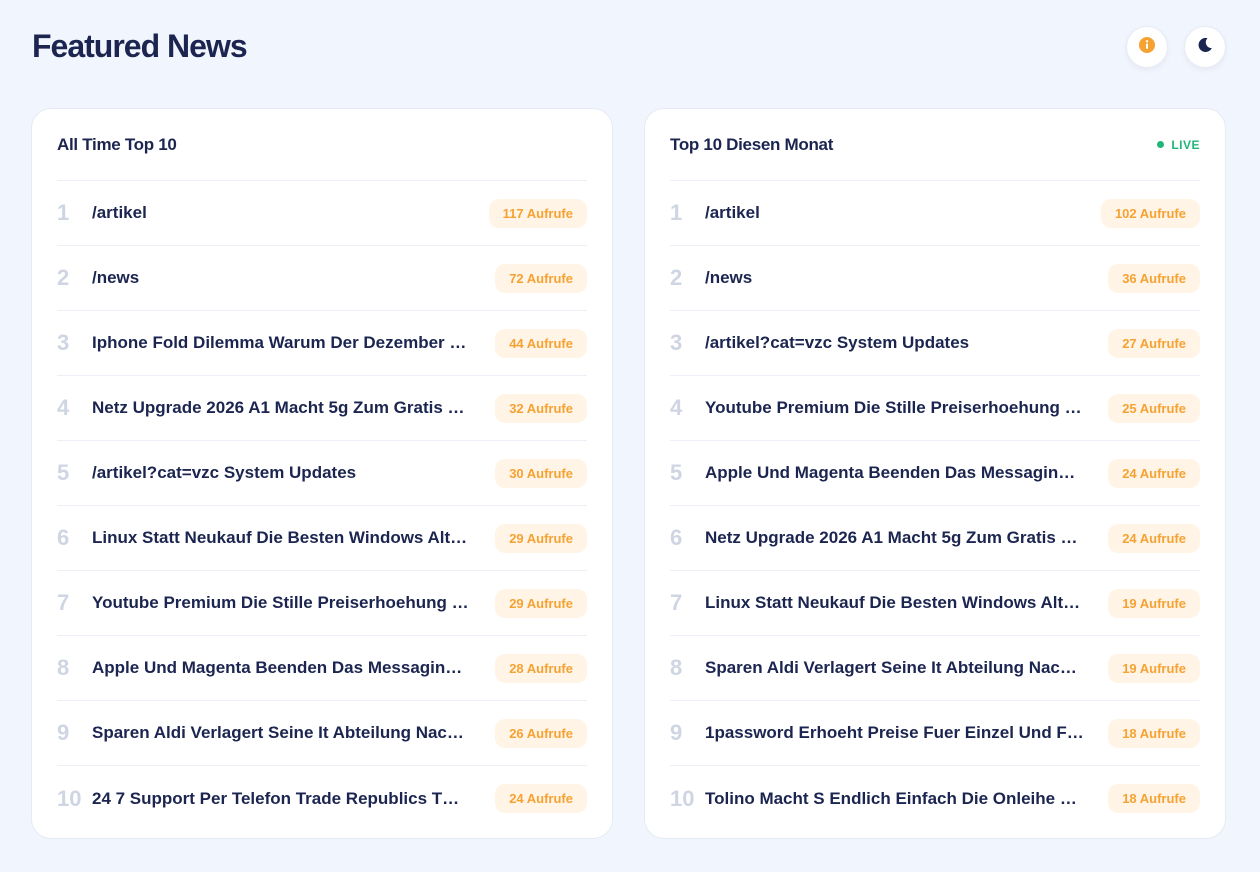  What do you see at coordinates (140, 46) in the screenshot?
I see `page-title: Featured News` at bounding box center [140, 46].